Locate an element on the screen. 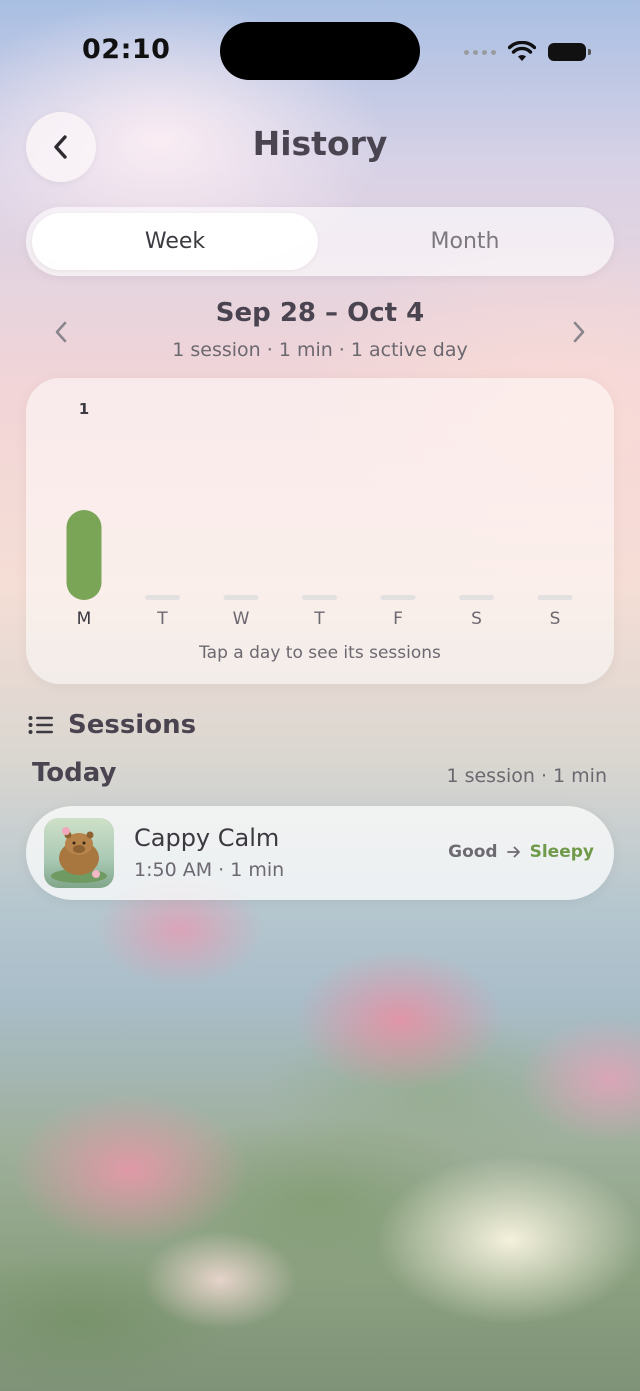 The width and height of the screenshot is (640, 1391). chevron-right-icon is located at coordinates (579, 332).